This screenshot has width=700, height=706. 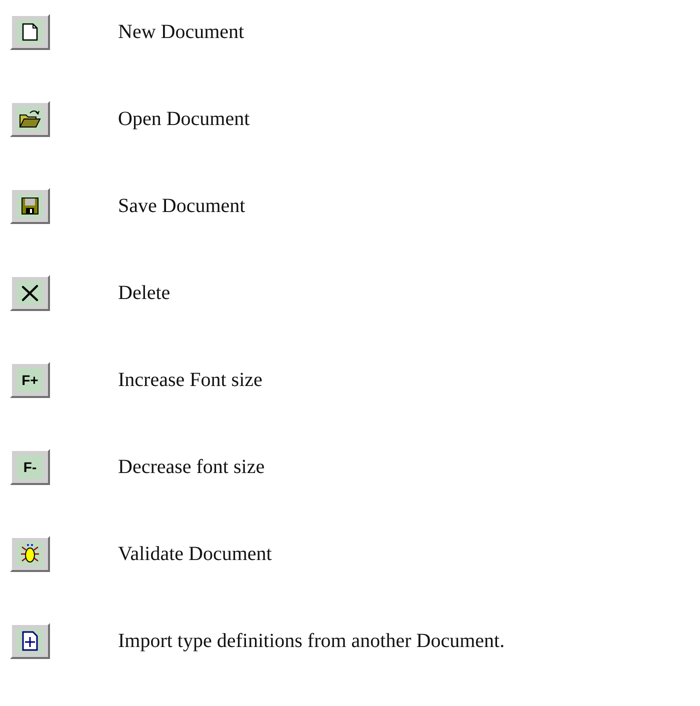 I want to click on toolbar-button: F+, so click(x=30, y=380).